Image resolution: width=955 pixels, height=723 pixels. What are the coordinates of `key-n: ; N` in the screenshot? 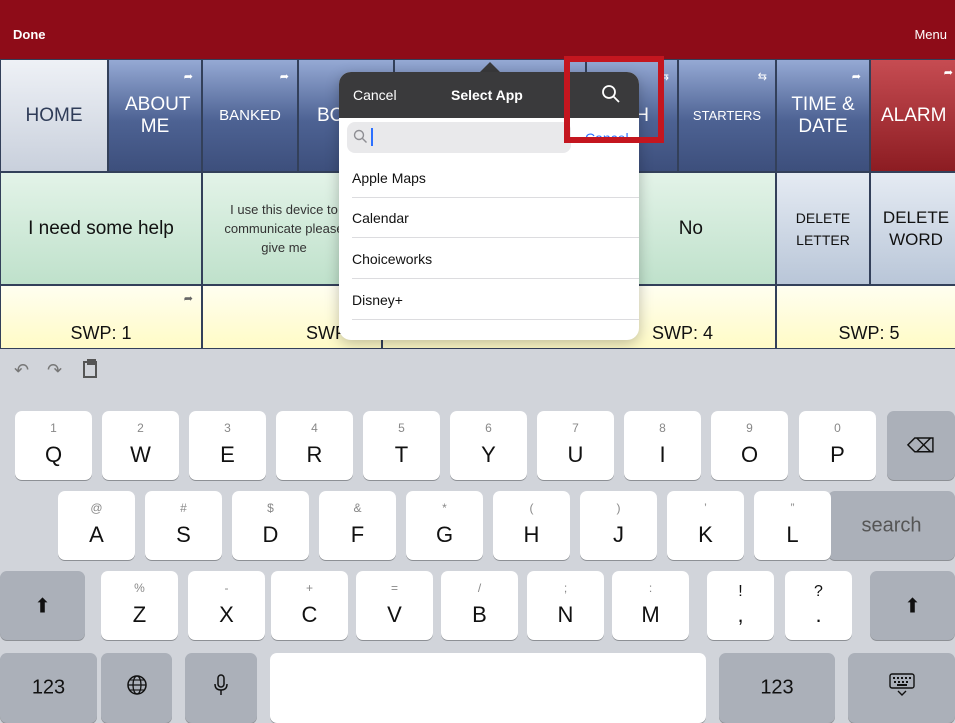 It's located at (565, 605).